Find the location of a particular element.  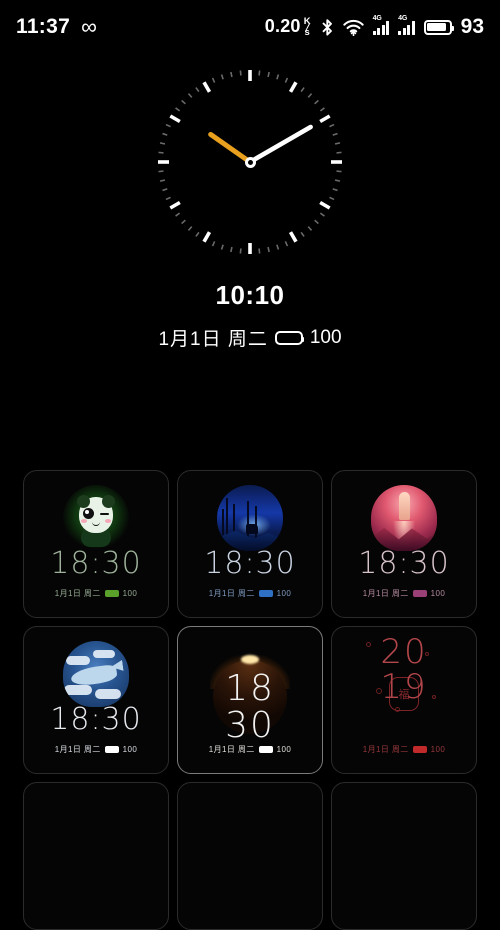

status-bar-left: 11:37 ∞ is located at coordinates (56, 27).